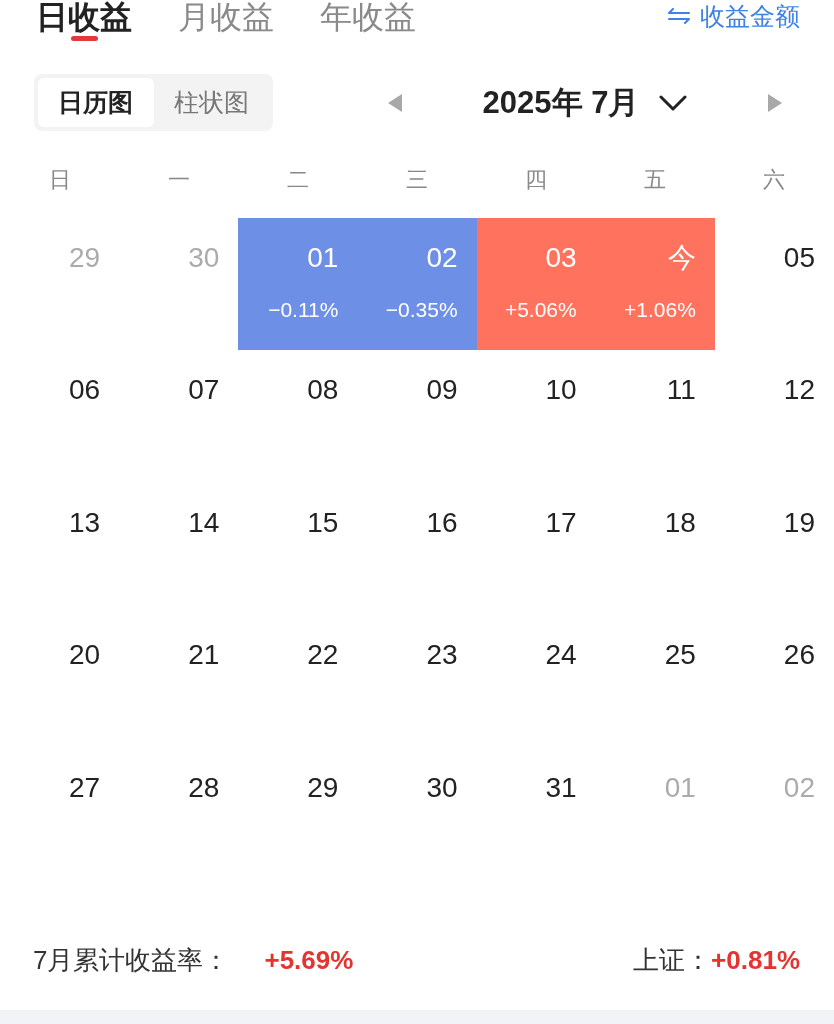 Image resolution: width=834 pixels, height=1024 pixels. What do you see at coordinates (323, 787) in the screenshot?
I see `day-number: 29` at bounding box center [323, 787].